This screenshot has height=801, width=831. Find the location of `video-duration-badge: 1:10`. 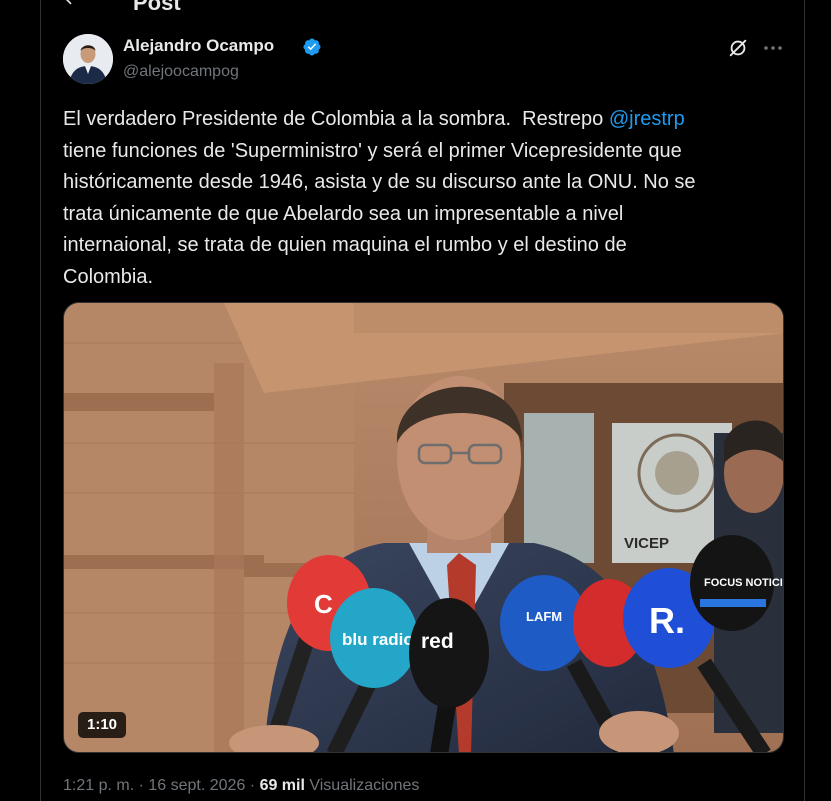

video-duration-badge: 1:10 is located at coordinates (102, 725).